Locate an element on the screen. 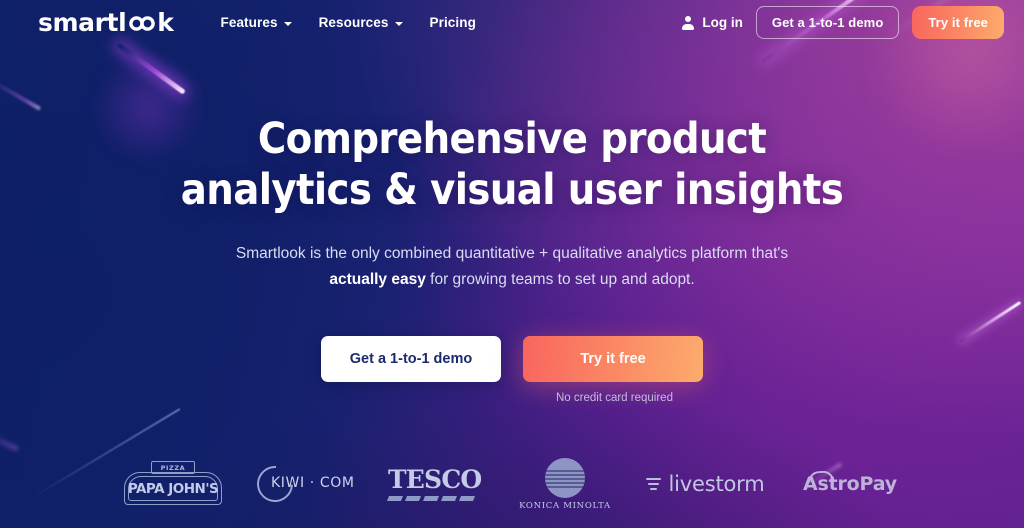 The image size is (1024, 528). nav-item-pricing-label: Pricing is located at coordinates (452, 22).